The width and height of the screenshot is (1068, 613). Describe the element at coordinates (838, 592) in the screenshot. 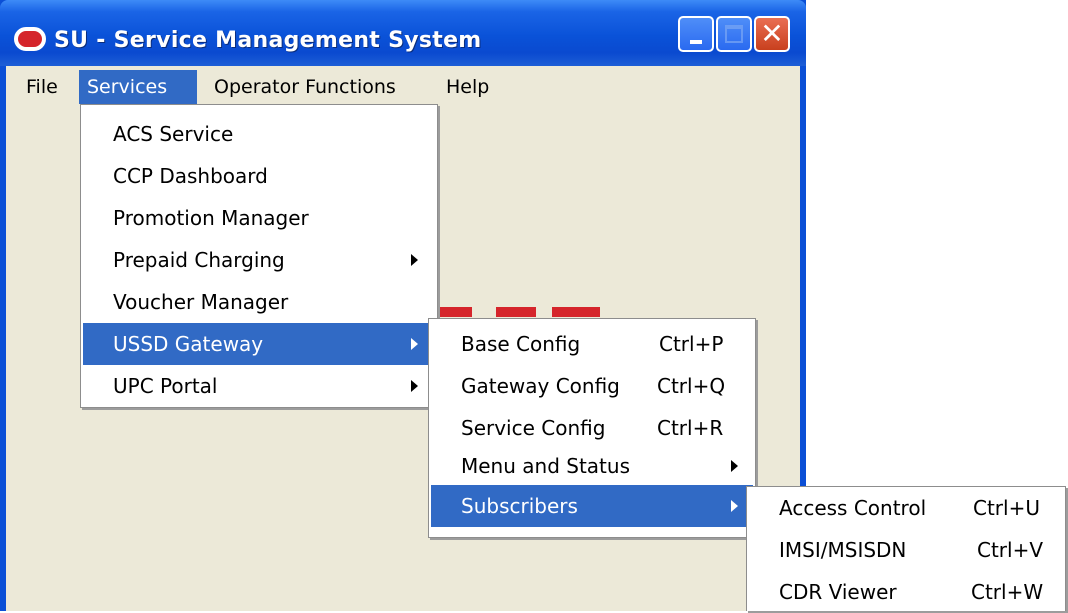

I see `menu-item-label: CDR Viewer` at that location.